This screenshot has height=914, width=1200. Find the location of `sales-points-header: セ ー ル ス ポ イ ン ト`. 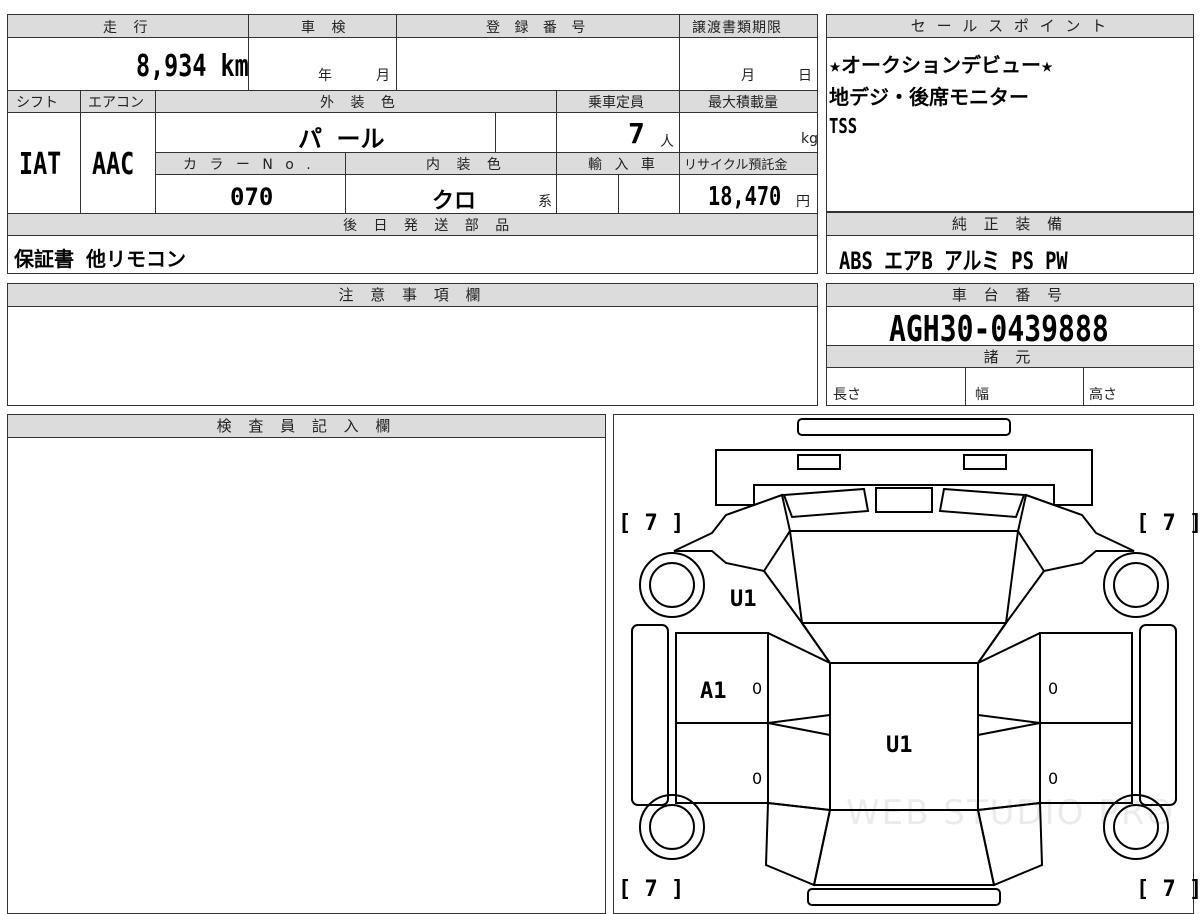

sales-points-header: セ ー ル ス ポ イ ン ト is located at coordinates (1010, 26).